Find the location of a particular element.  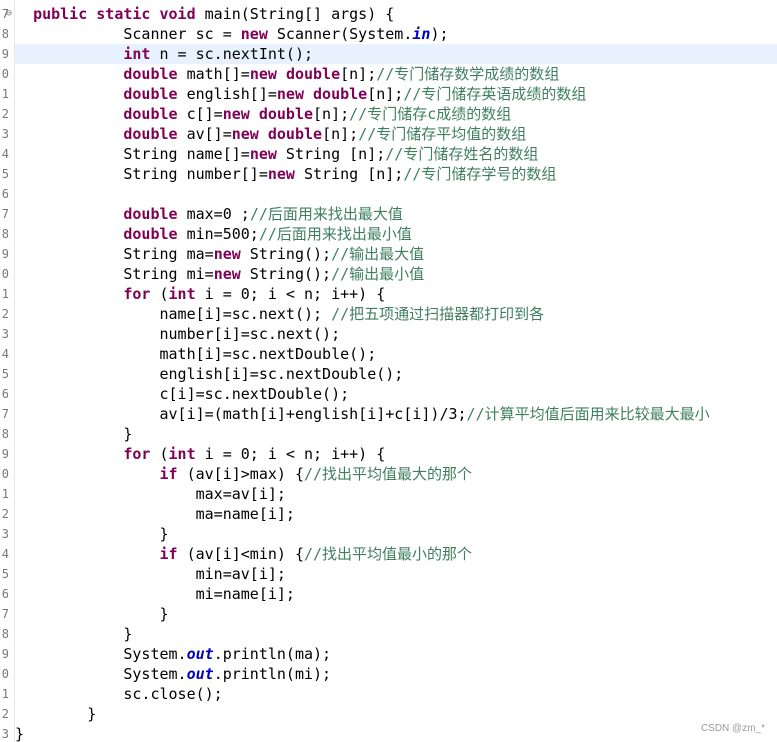

code-line: 6 mi=name[i]; is located at coordinates (389, 594).